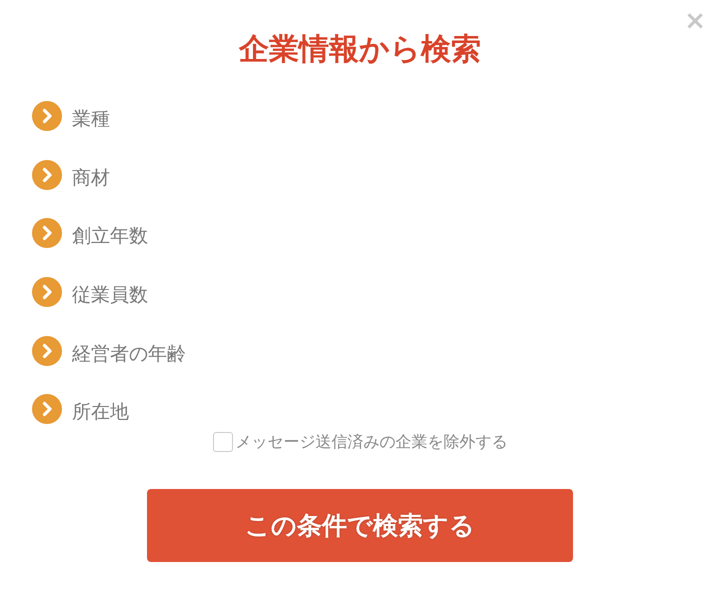 The width and height of the screenshot is (720, 614). Describe the element at coordinates (100, 412) in the screenshot. I see `category-link: 所在地` at that location.